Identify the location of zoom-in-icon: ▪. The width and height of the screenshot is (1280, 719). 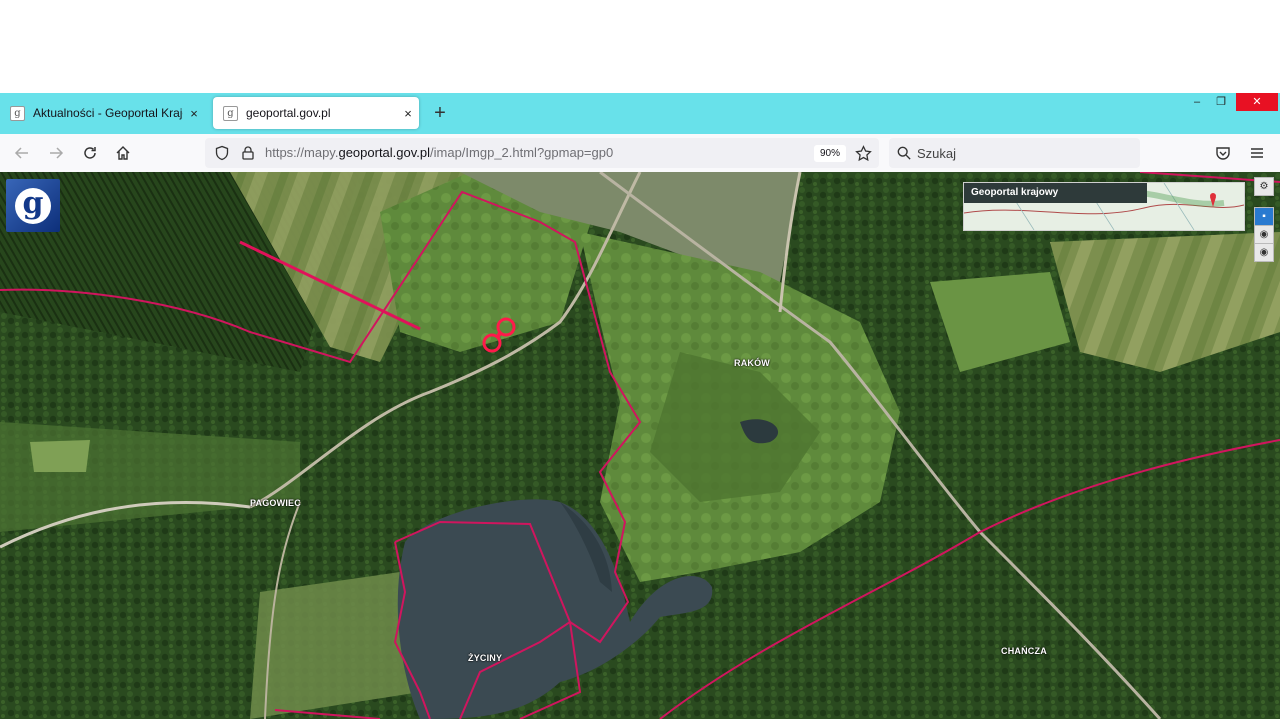
(1264, 216).